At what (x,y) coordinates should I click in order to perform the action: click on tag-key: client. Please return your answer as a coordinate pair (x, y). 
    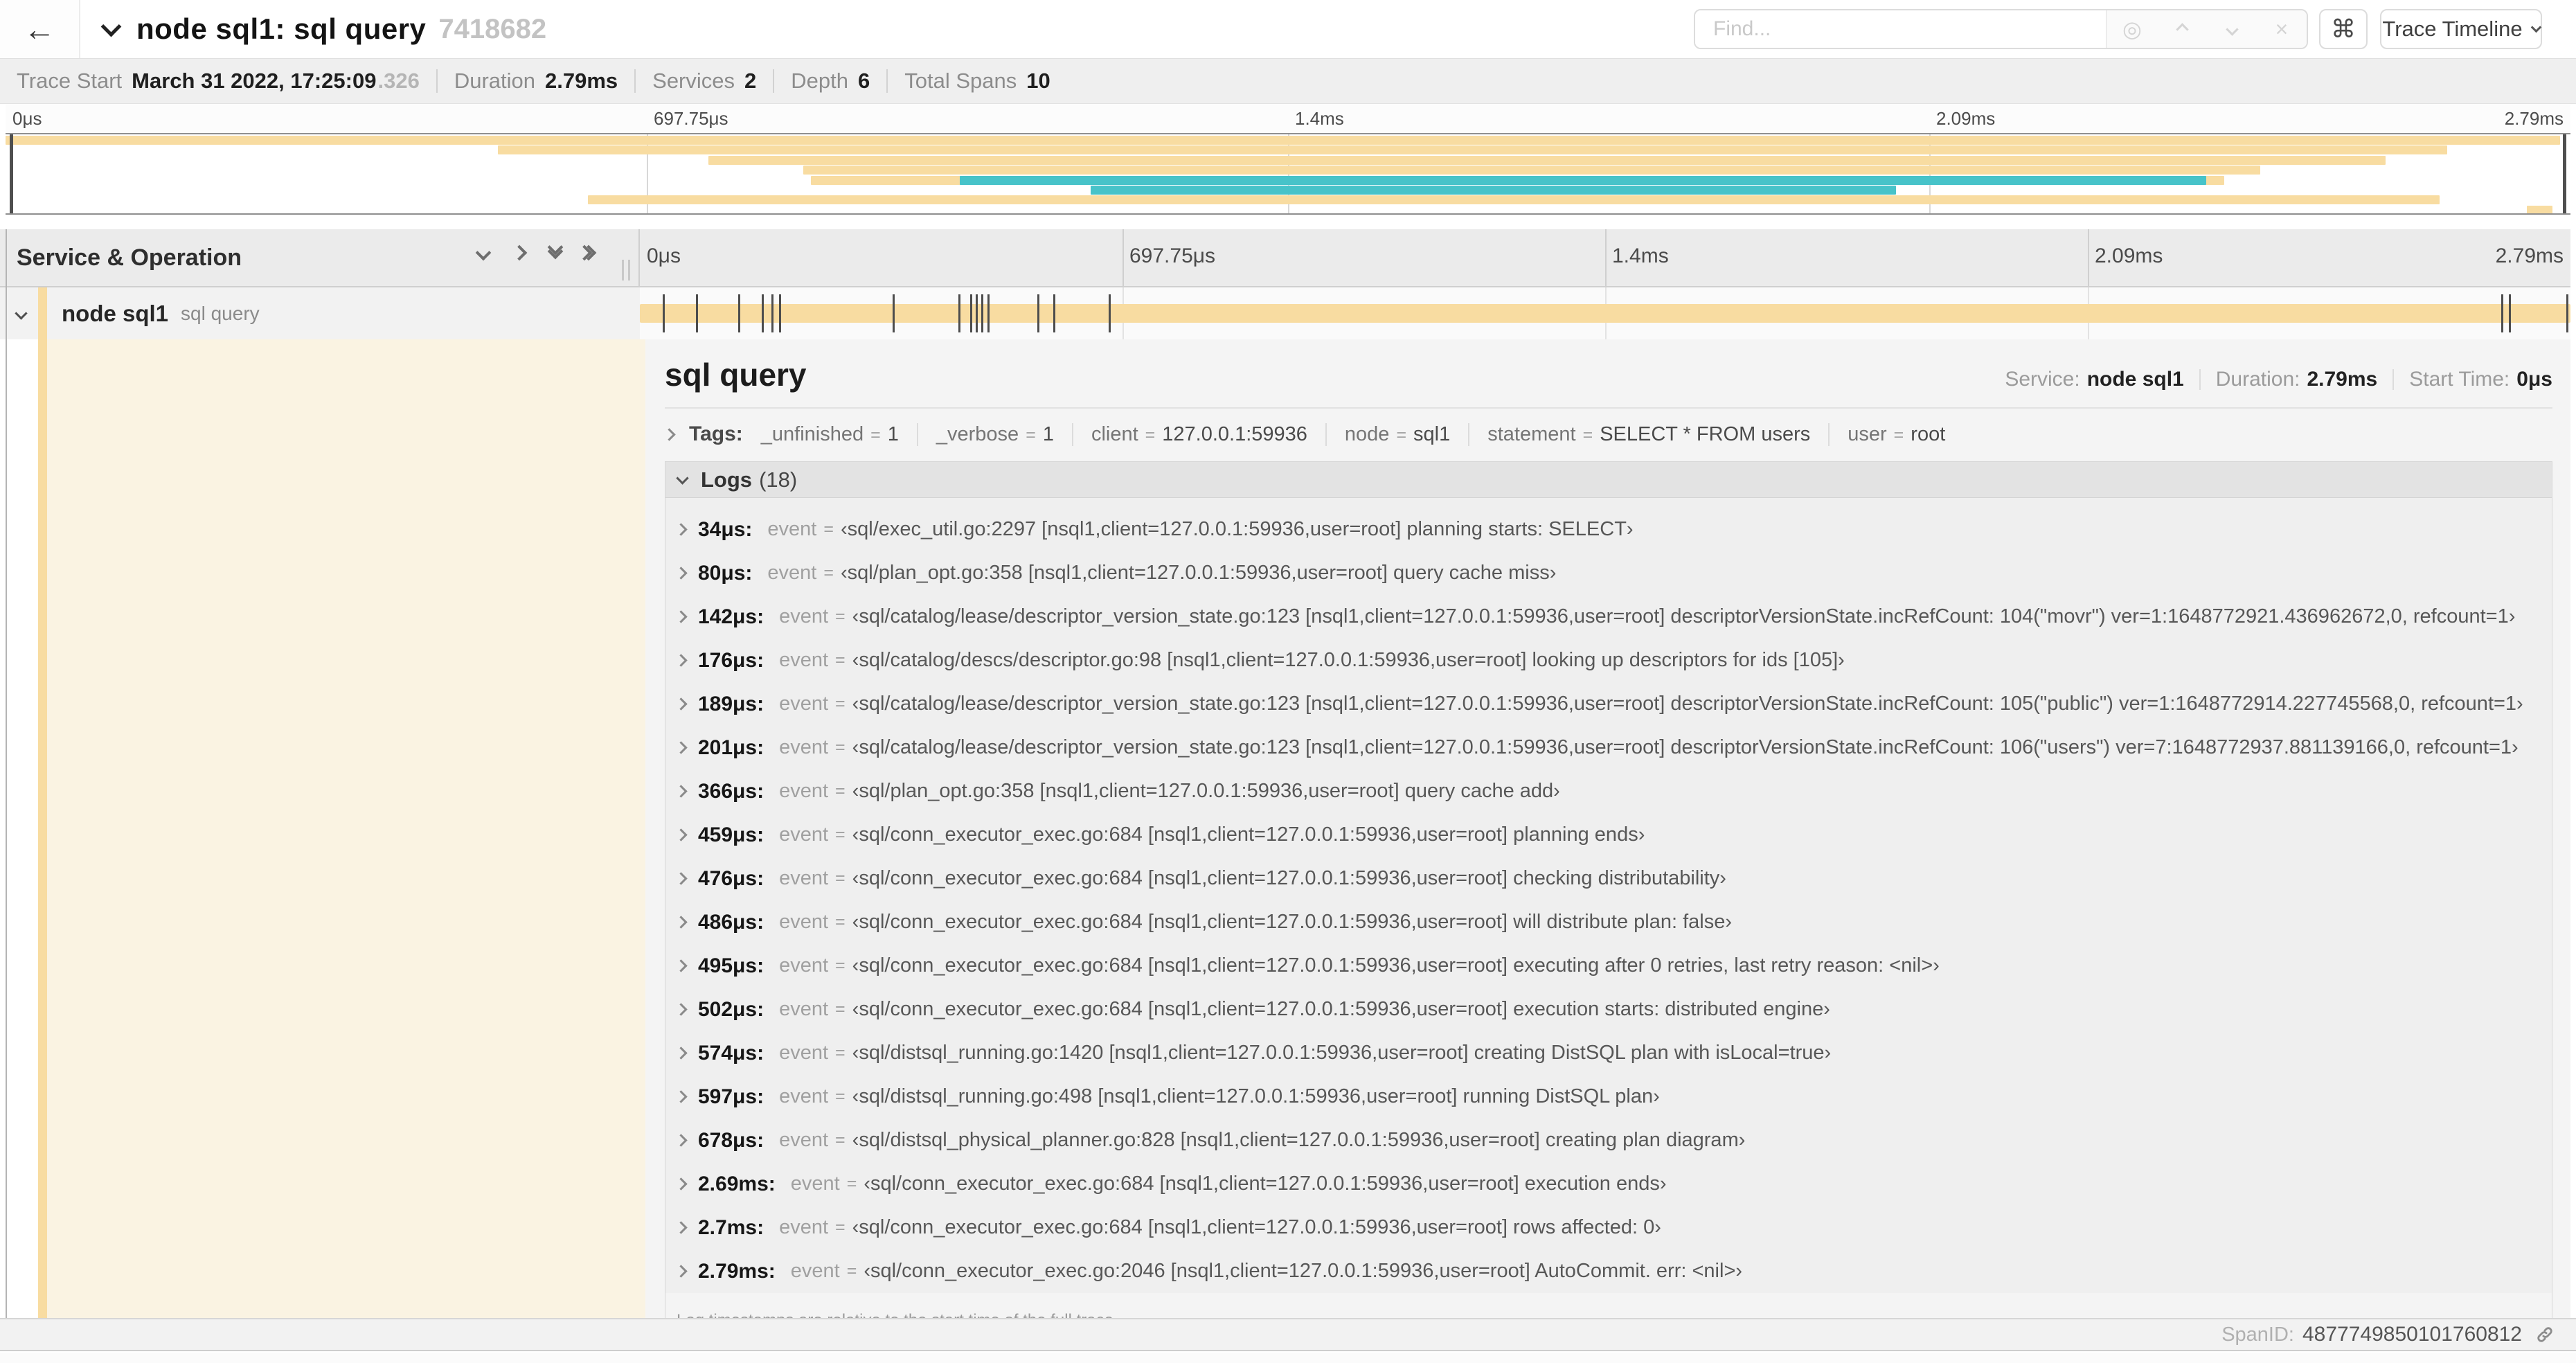
    Looking at the image, I should click on (1114, 434).